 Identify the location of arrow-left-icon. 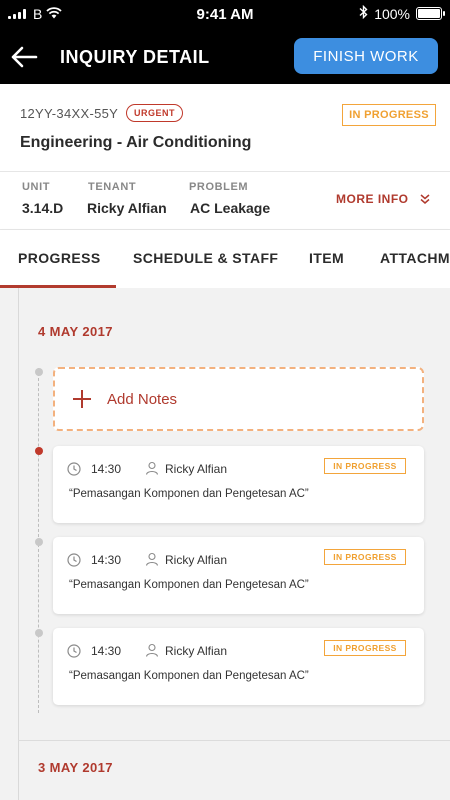
(24, 57).